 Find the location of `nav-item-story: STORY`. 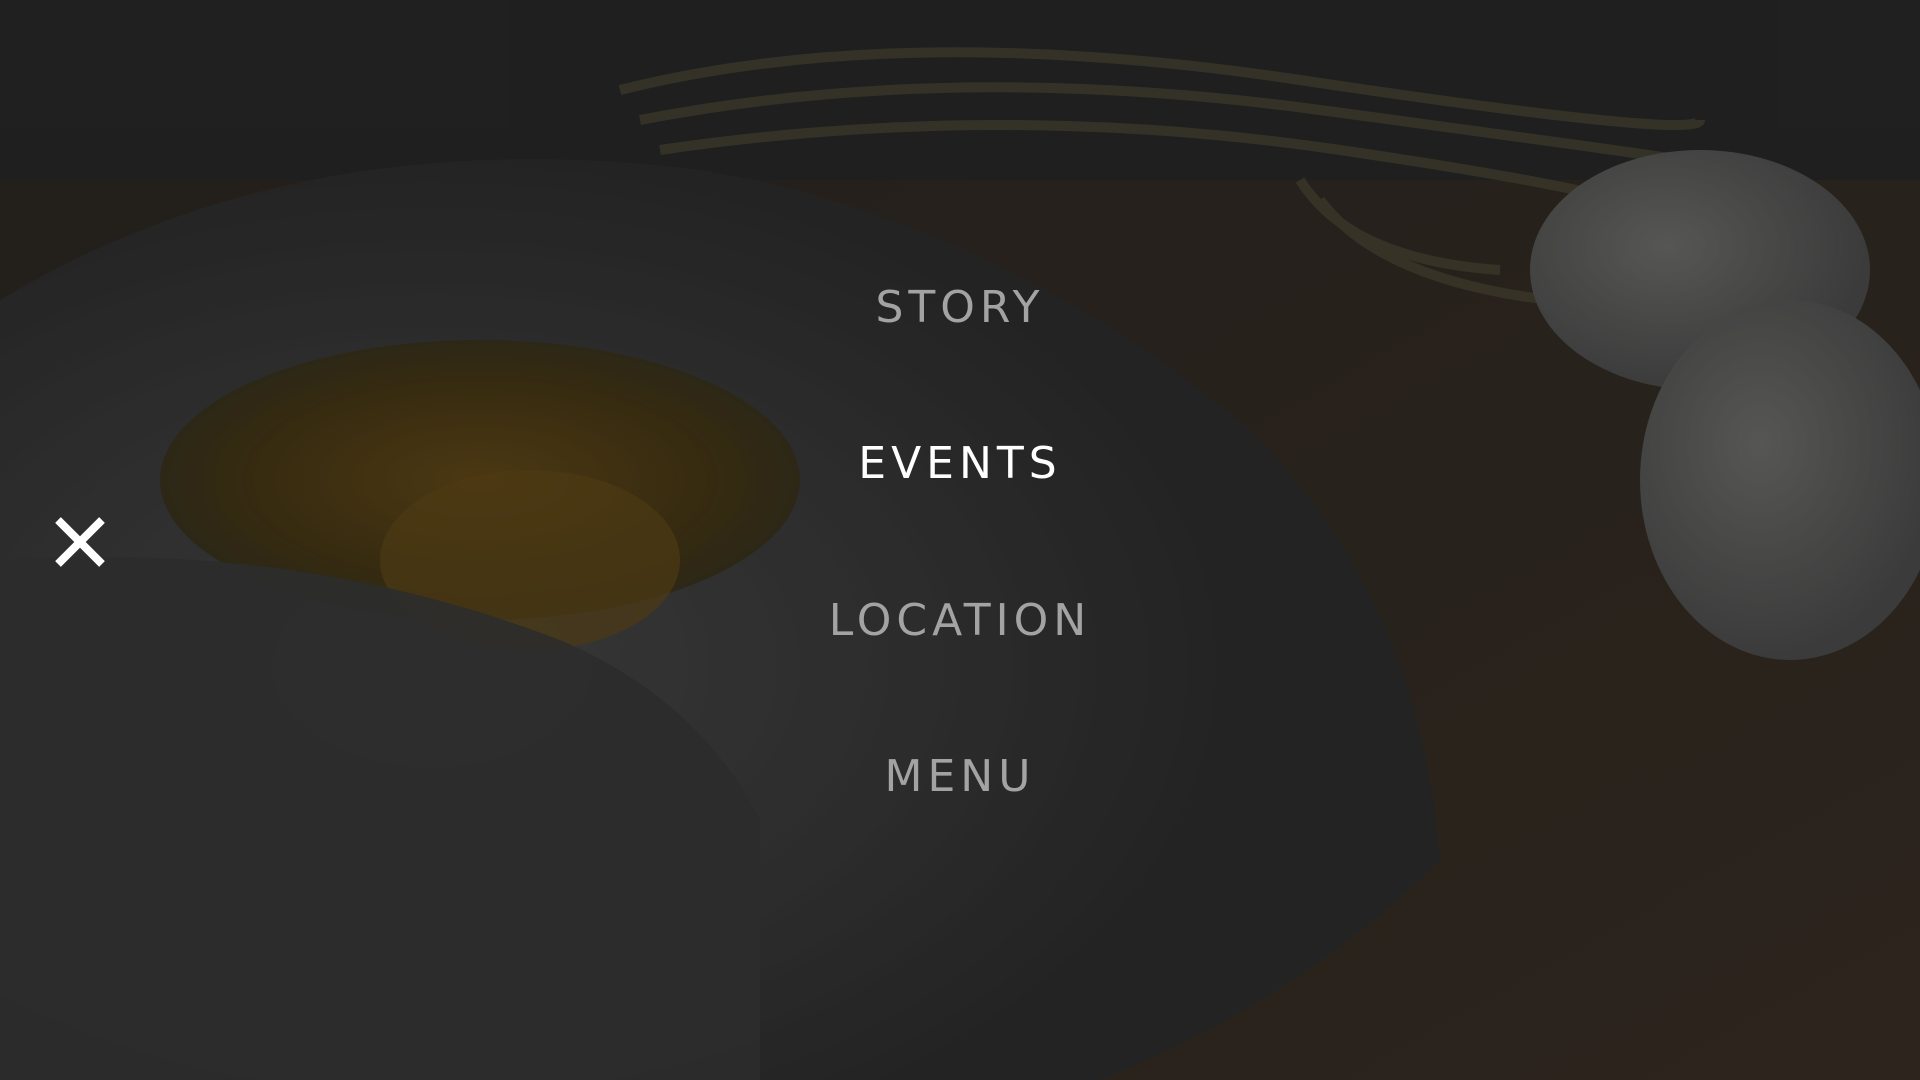

nav-item-story: STORY is located at coordinates (960, 308).